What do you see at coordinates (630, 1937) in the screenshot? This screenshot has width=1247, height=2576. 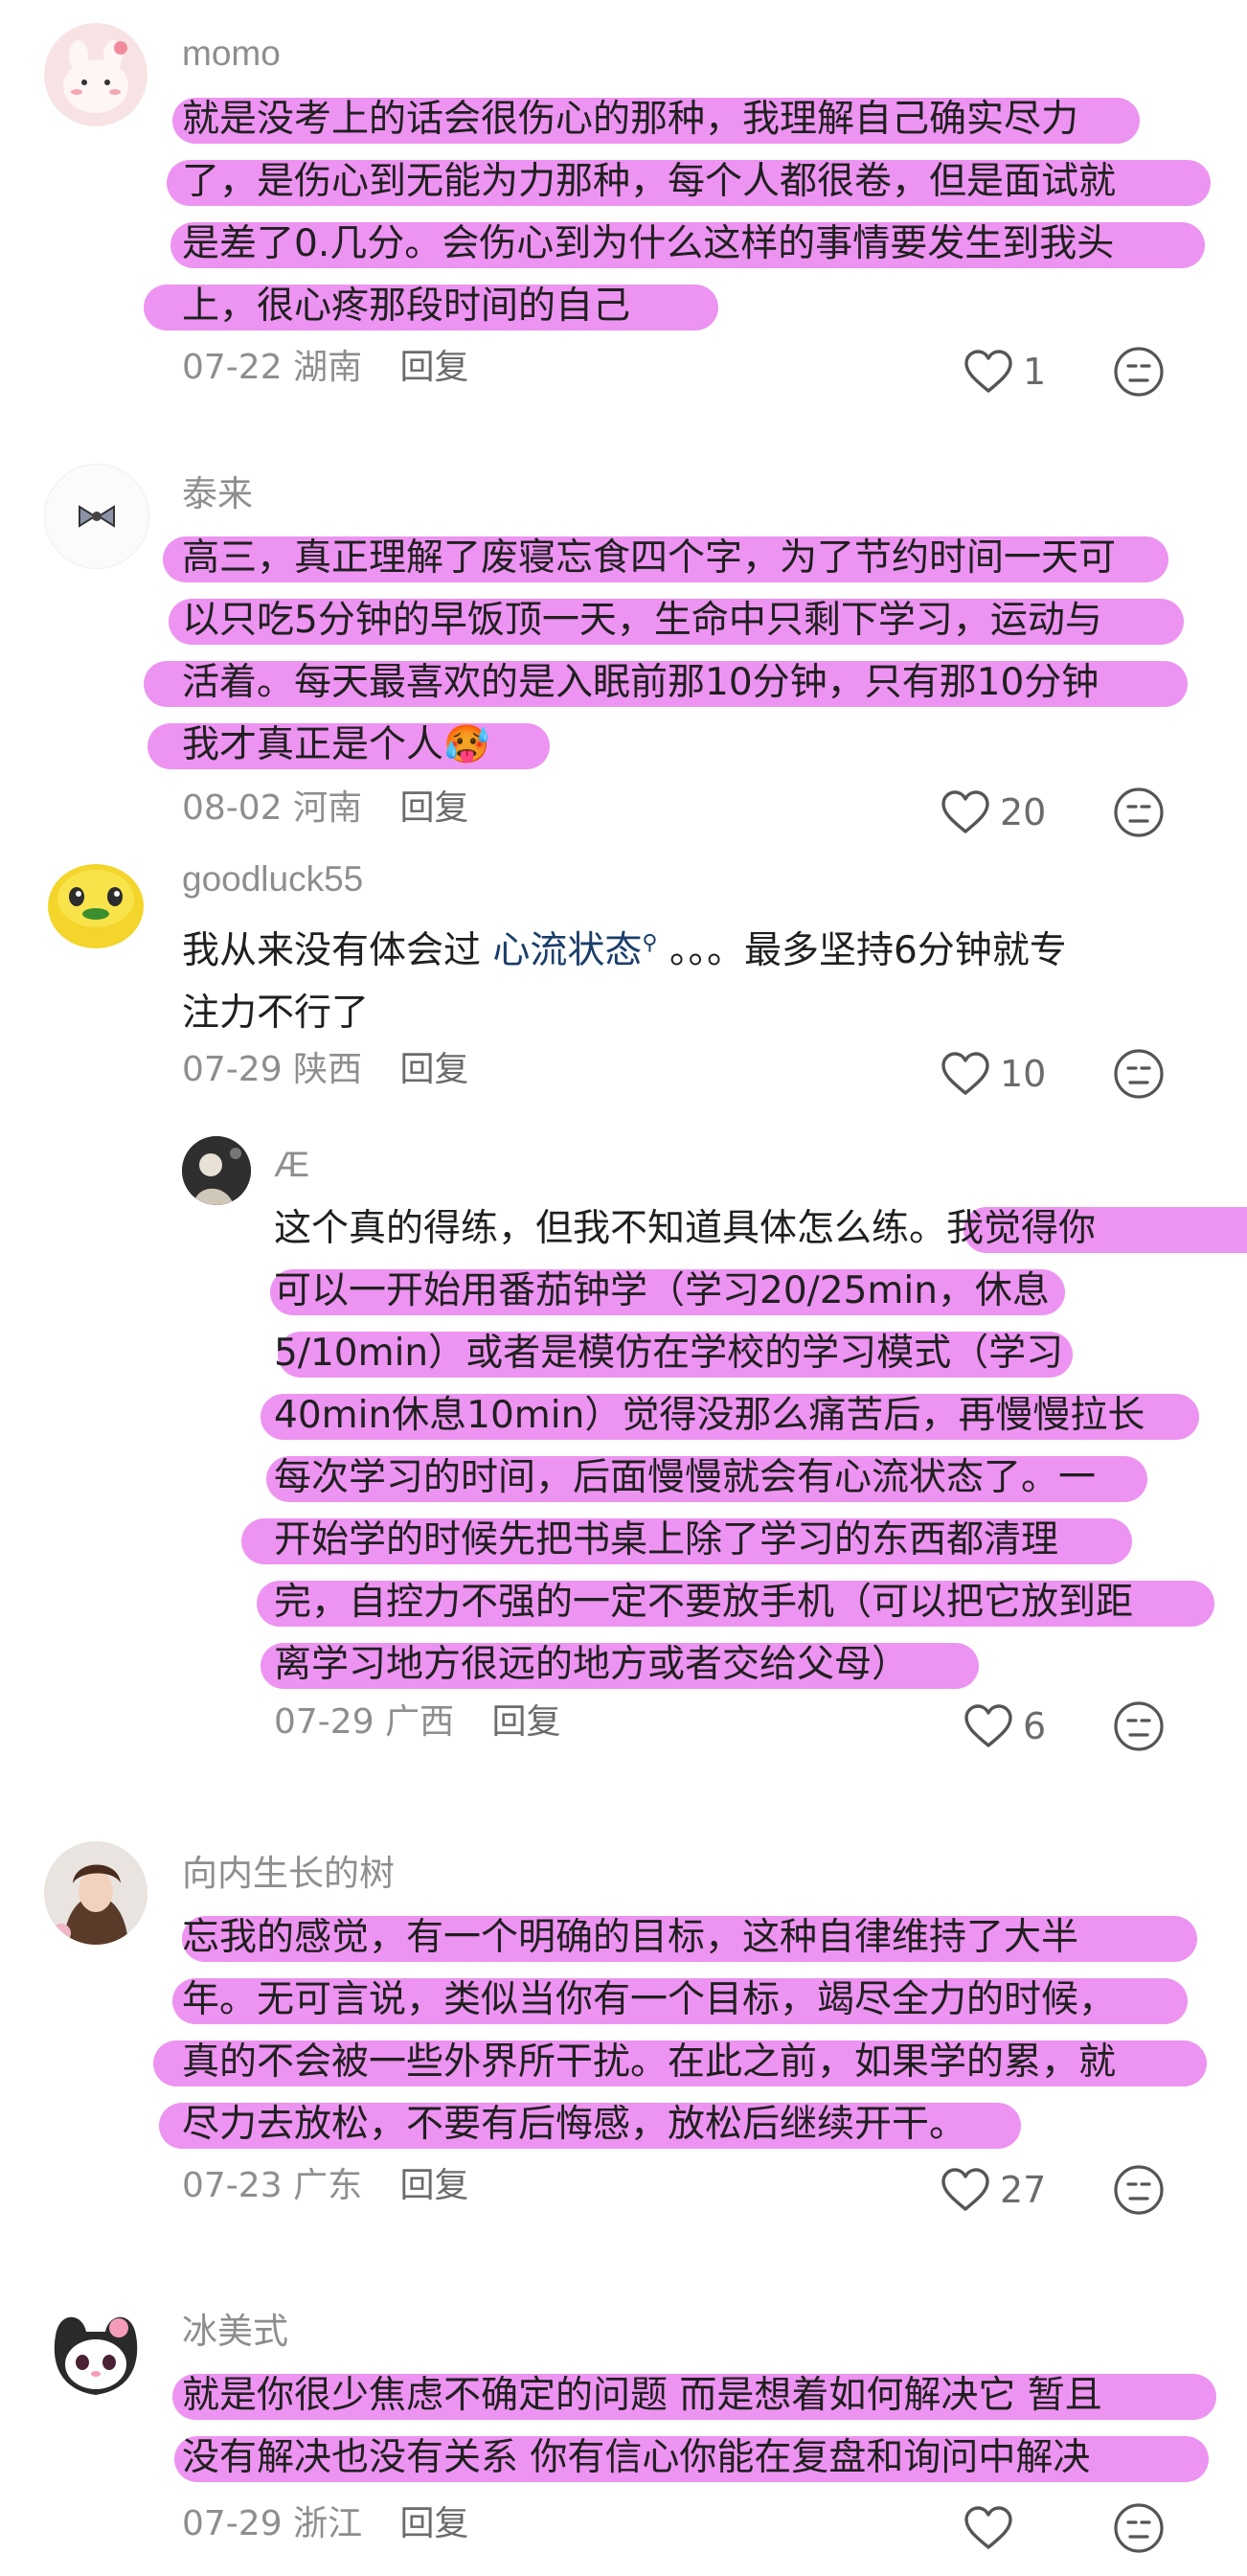 I see `comment-line: 忘我的感觉，有一个明确的目标，这种自律维持了大半` at bounding box center [630, 1937].